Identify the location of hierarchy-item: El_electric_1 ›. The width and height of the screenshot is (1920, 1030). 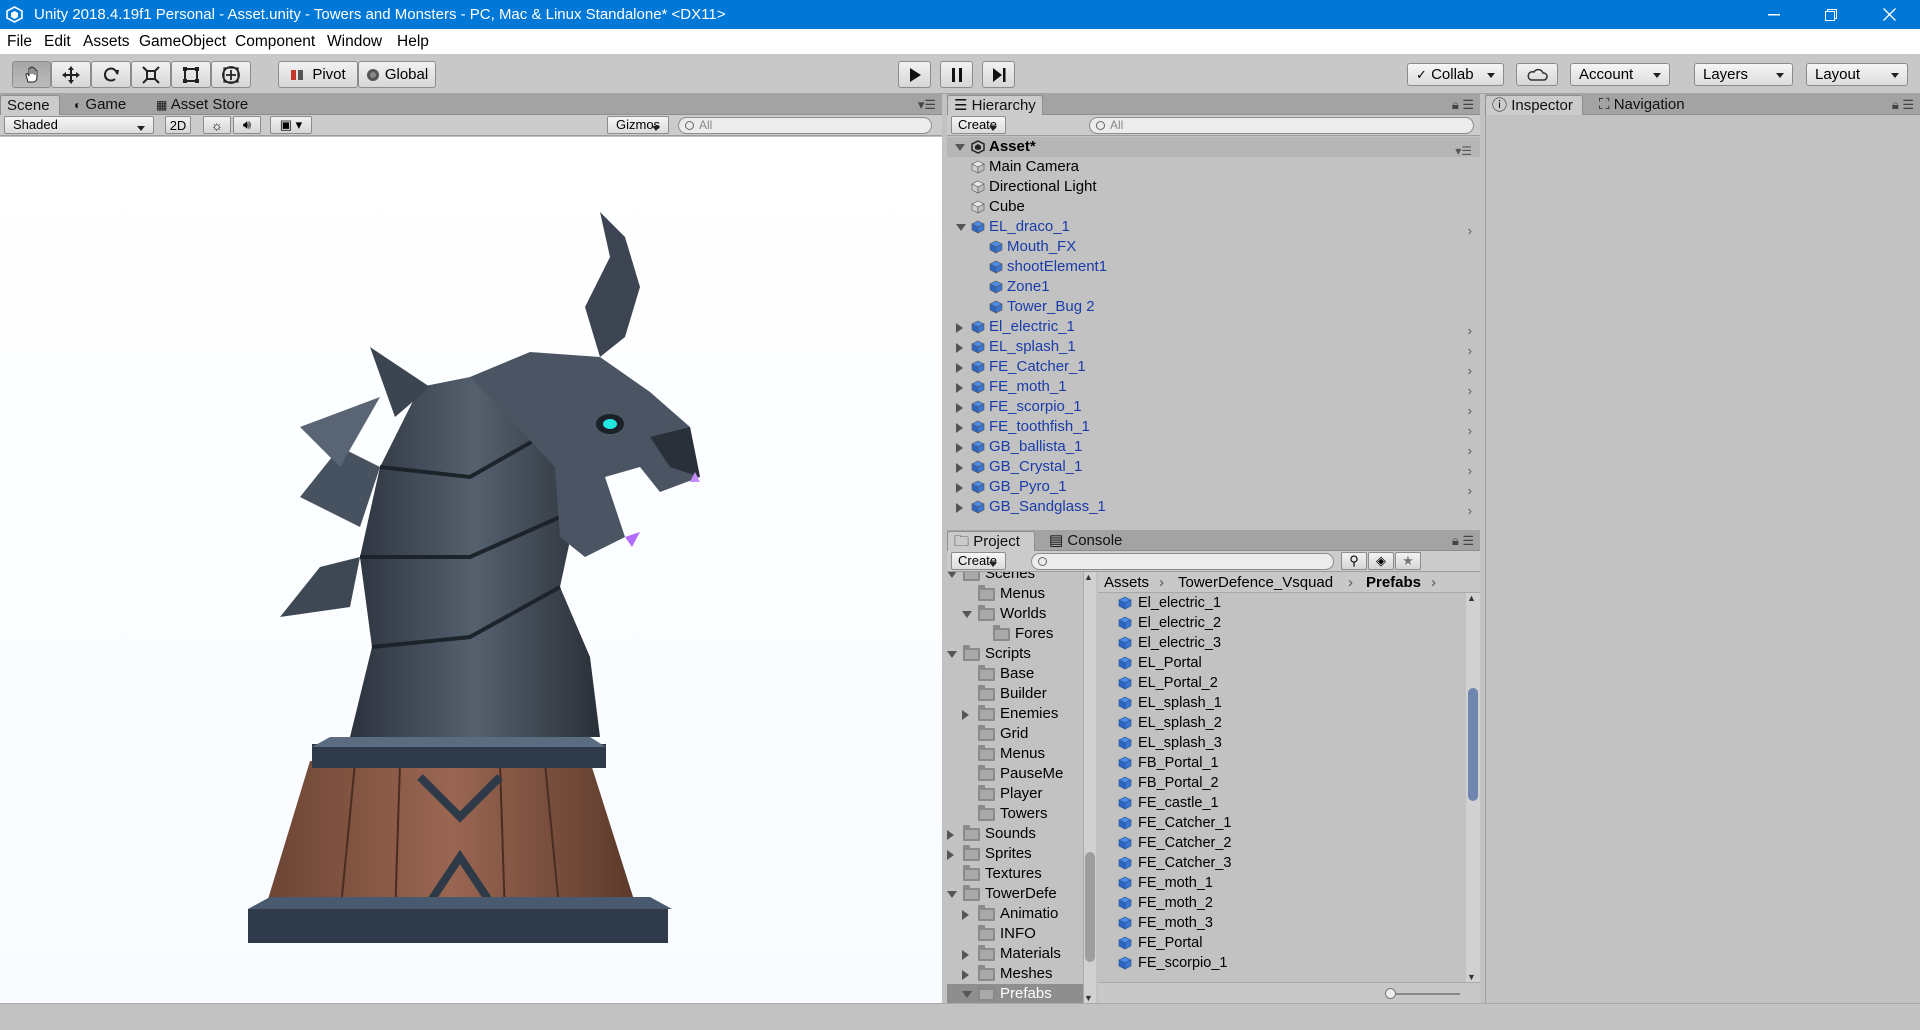
(1213, 327).